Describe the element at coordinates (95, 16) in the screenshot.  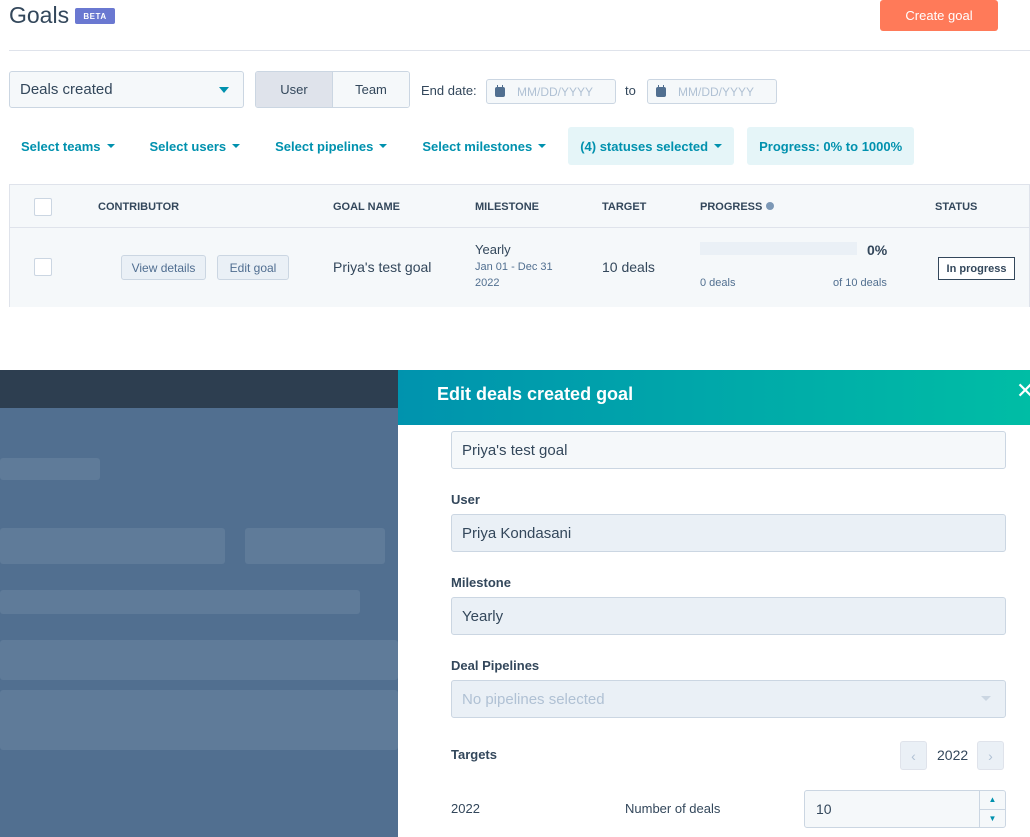
I see `beta-badge: BETA` at that location.